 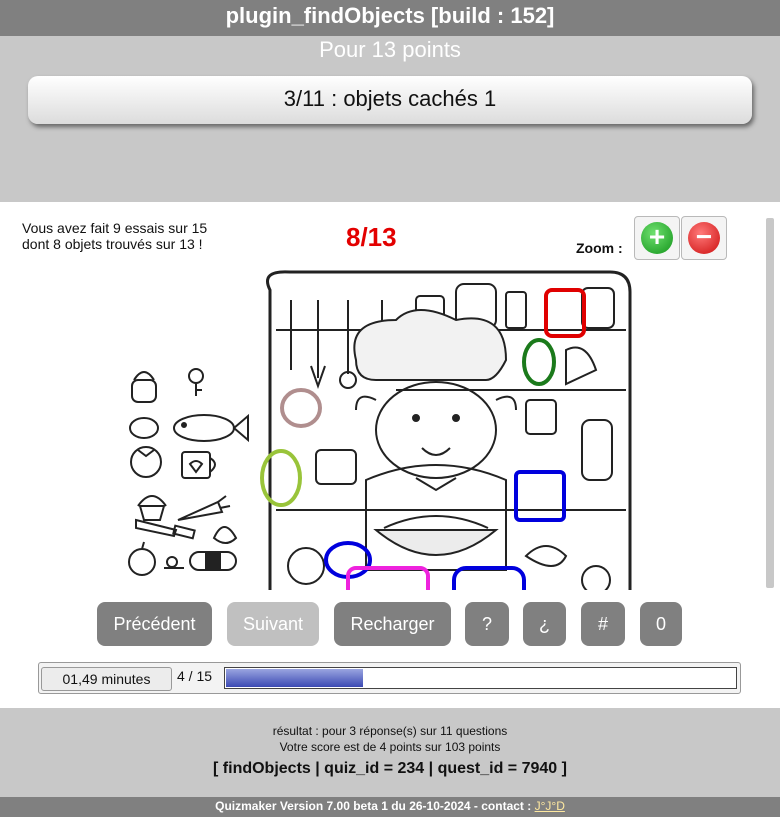 What do you see at coordinates (152, 508) in the screenshot?
I see `cupcake-icon` at bounding box center [152, 508].